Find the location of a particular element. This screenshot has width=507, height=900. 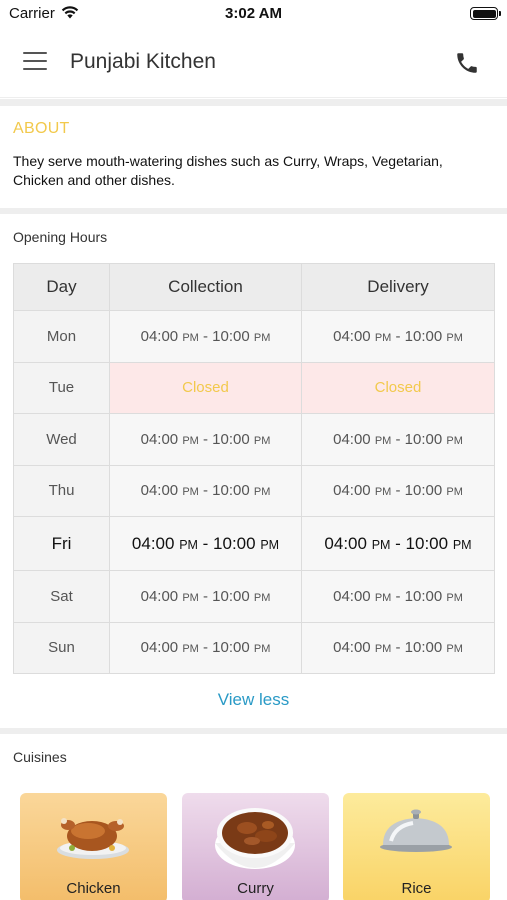

about-heading: ABOUT is located at coordinates (41, 128).